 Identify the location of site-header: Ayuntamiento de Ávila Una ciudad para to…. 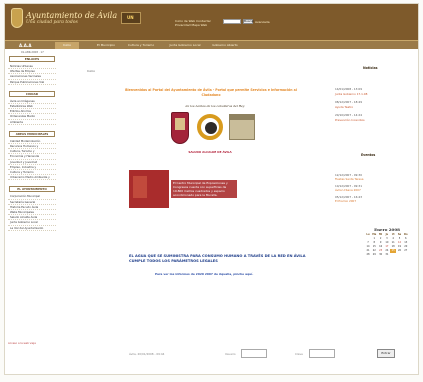
(211, 22).